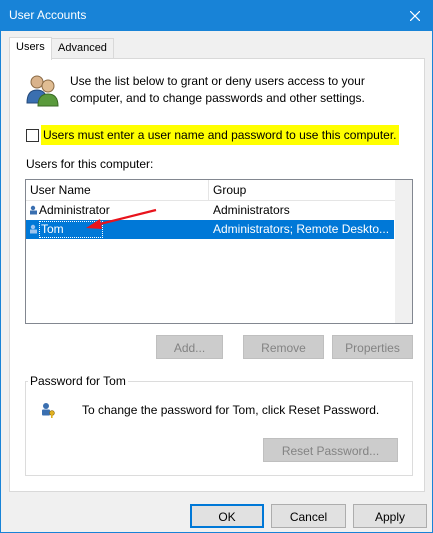 The height and width of the screenshot is (533, 433). Describe the element at coordinates (78, 381) in the screenshot. I see `password-group-legend: Password for Tom` at that location.